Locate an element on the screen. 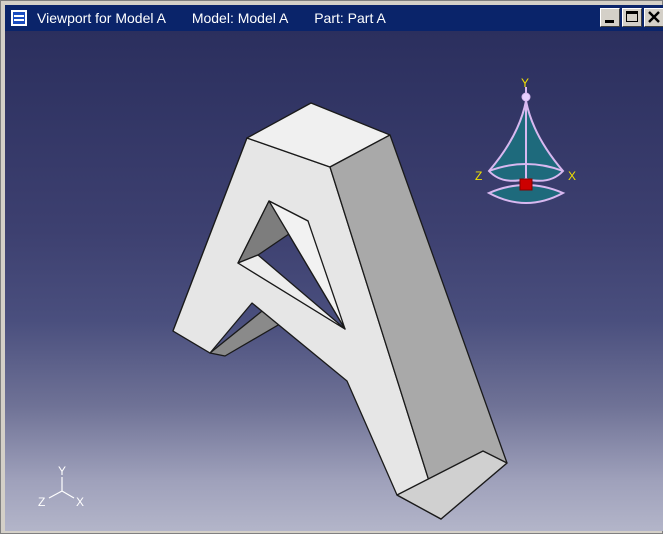 The height and width of the screenshot is (534, 663). minimize-icon is located at coordinates (609, 21).